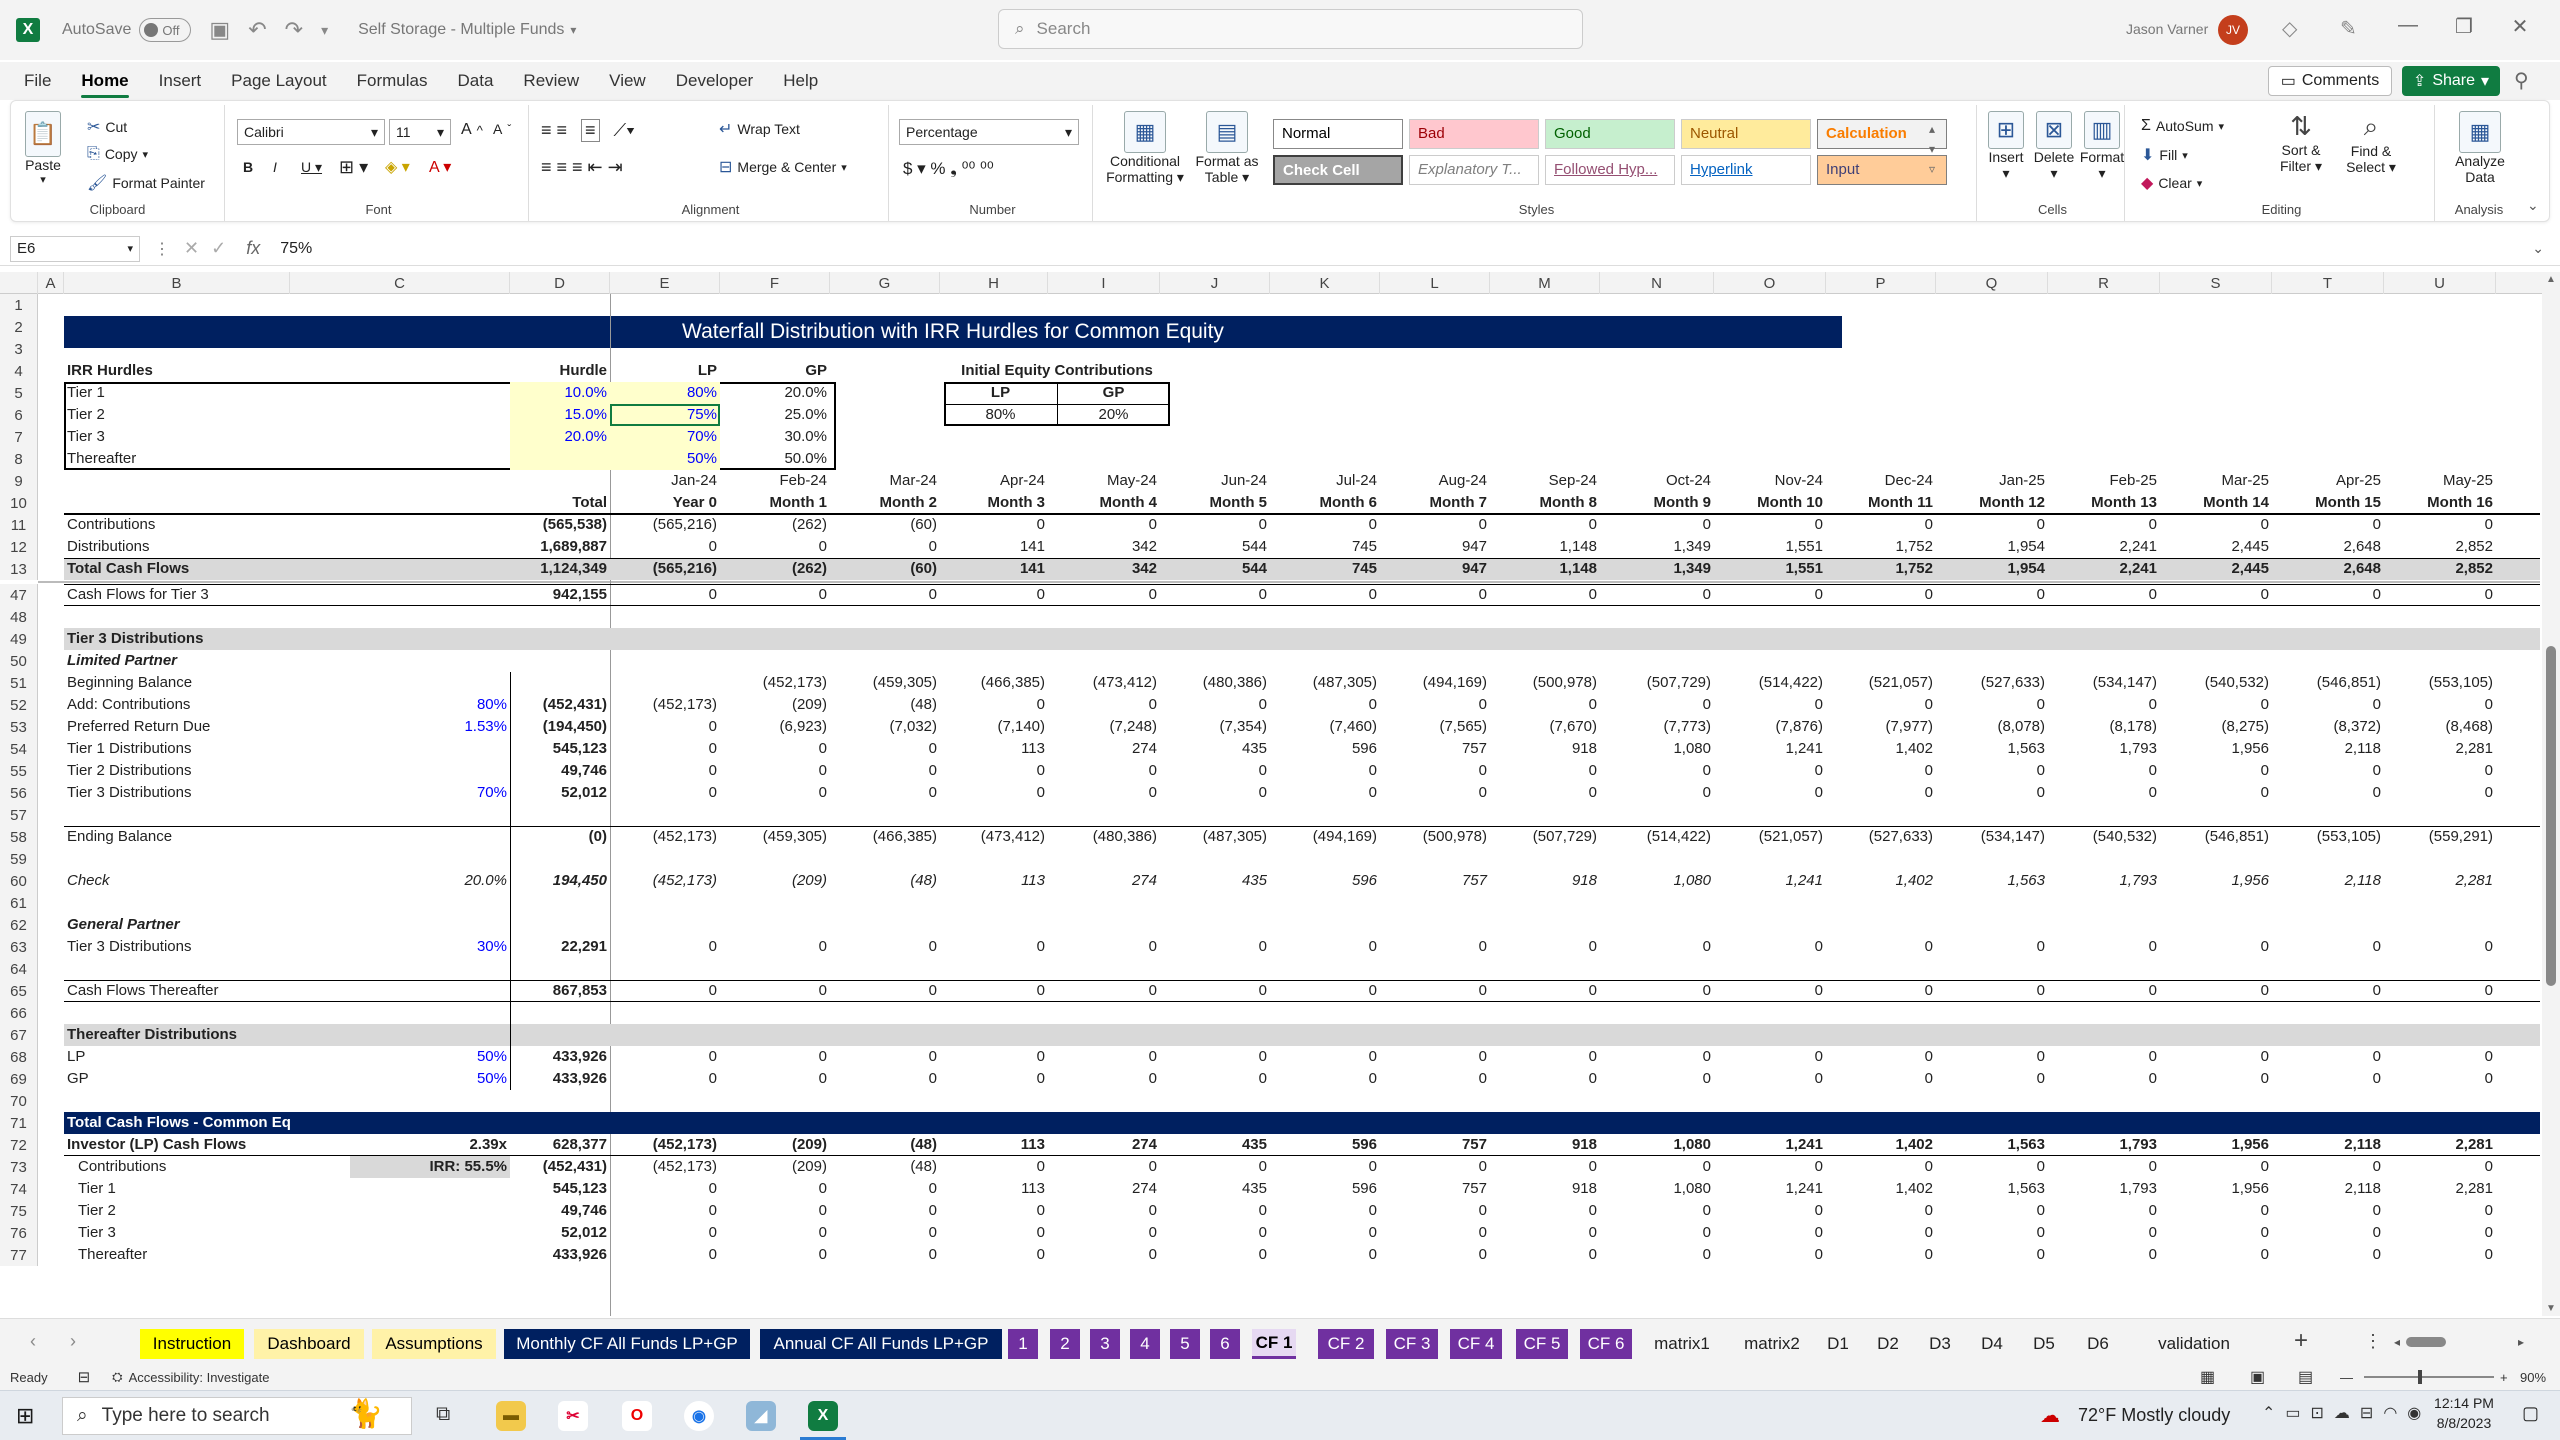 Image resolution: width=2560 pixels, height=1440 pixels. I want to click on row-value: 1,349, so click(1657, 547).